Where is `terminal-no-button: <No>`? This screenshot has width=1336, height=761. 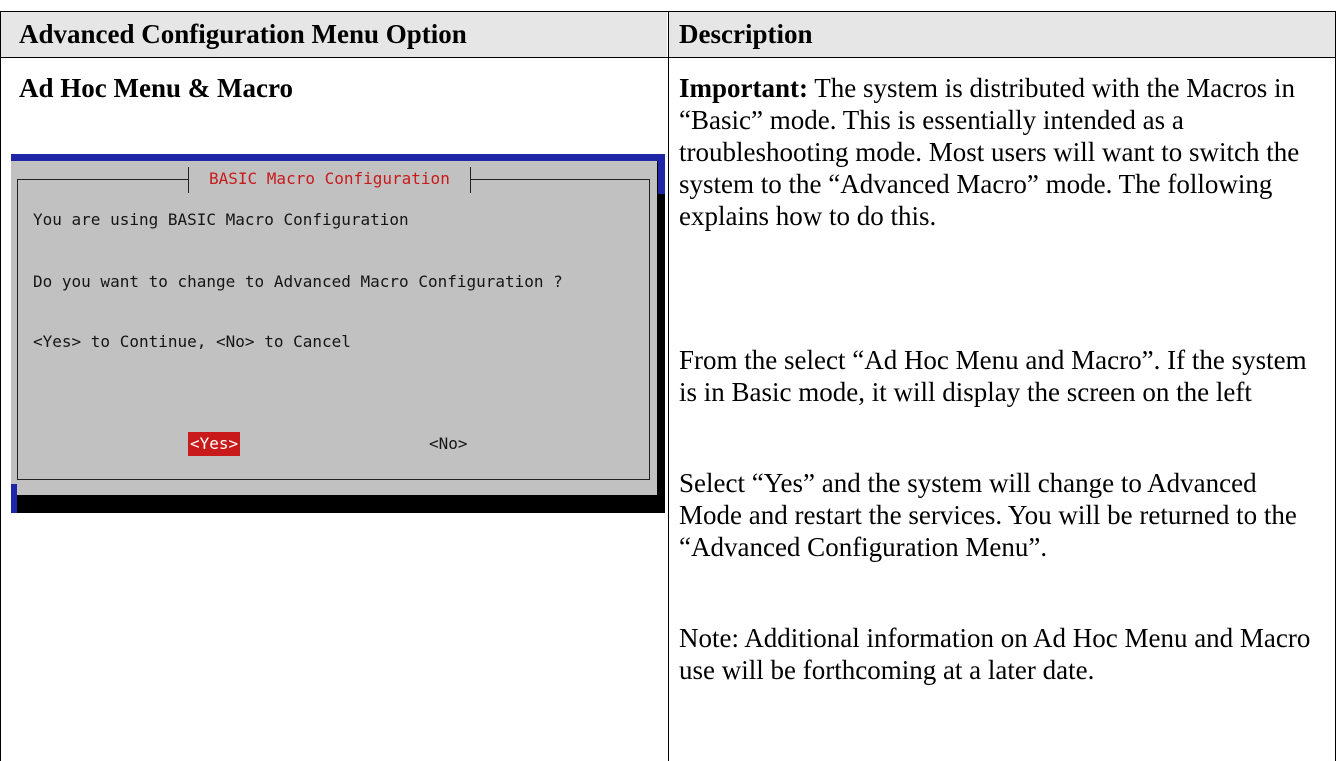
terminal-no-button: <No> is located at coordinates (448, 444).